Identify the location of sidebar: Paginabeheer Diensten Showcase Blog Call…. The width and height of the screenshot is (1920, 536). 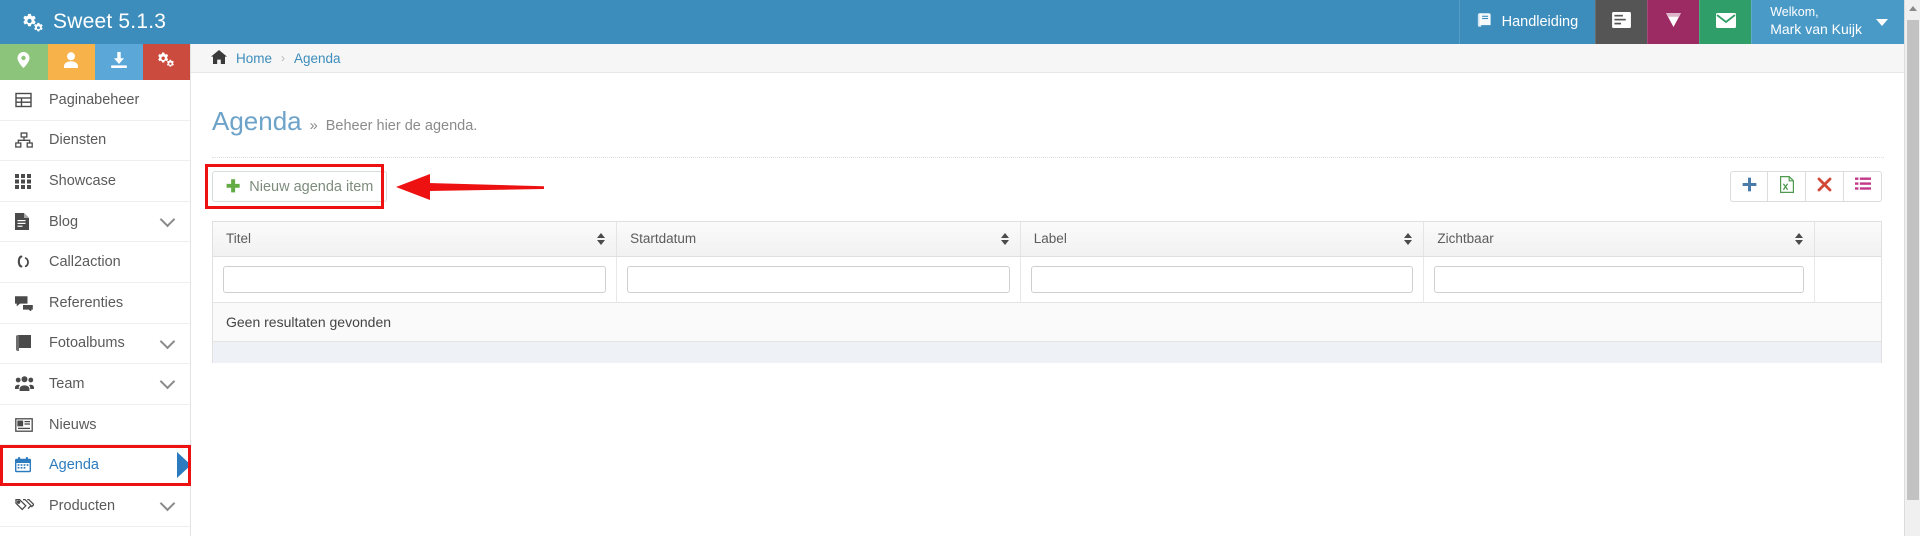
(95, 290).